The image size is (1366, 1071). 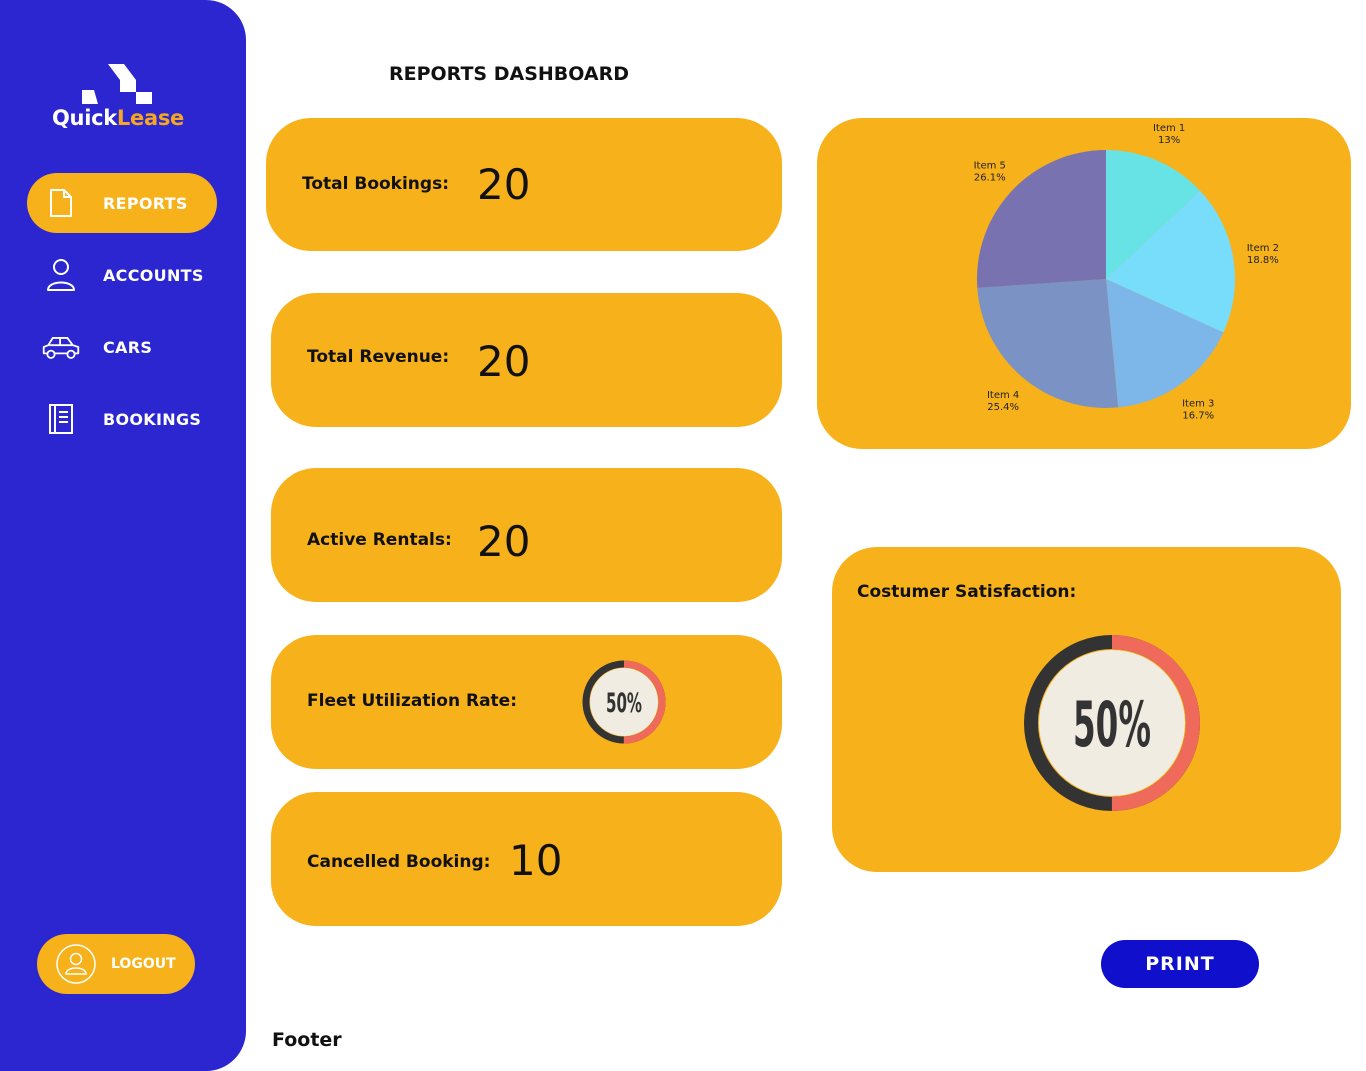 What do you see at coordinates (1169, 140) in the screenshot?
I see `pie-label-value: 13%` at bounding box center [1169, 140].